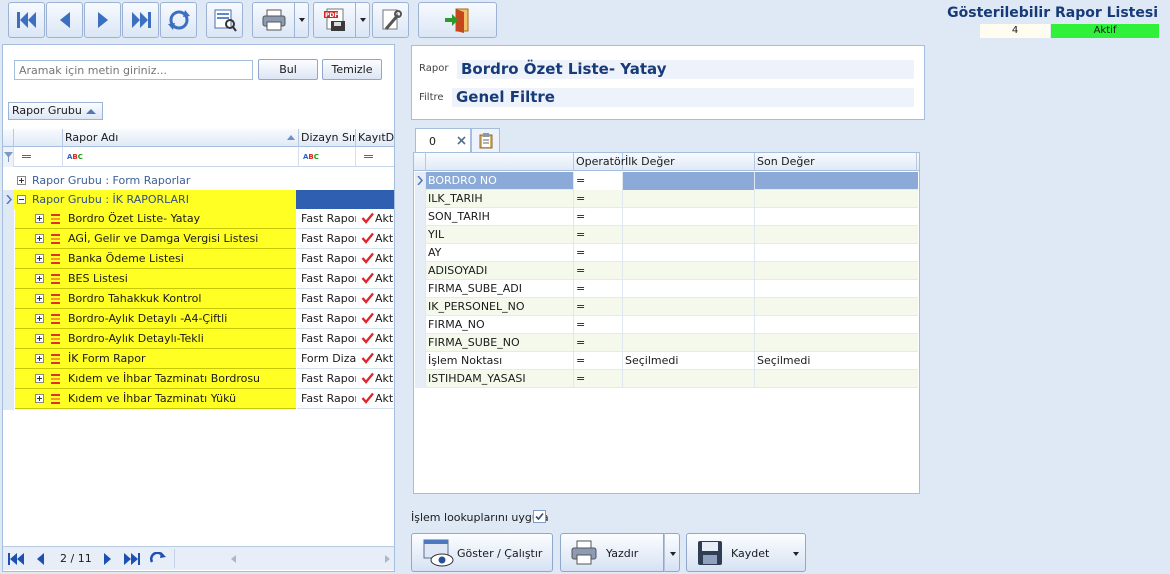 The height and width of the screenshot is (574, 1170). I want to click on print-toolbar-button, so click(273, 20).